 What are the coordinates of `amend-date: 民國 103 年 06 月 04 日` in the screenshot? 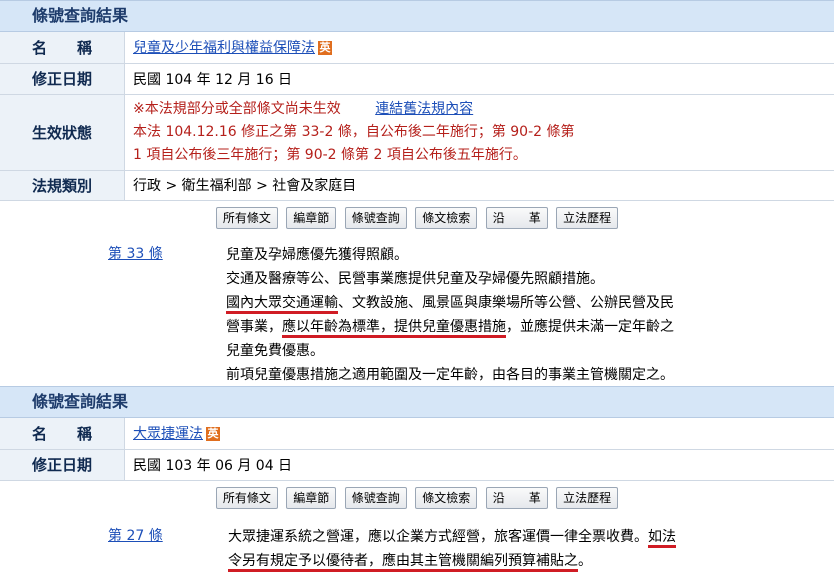 It's located at (479, 465).